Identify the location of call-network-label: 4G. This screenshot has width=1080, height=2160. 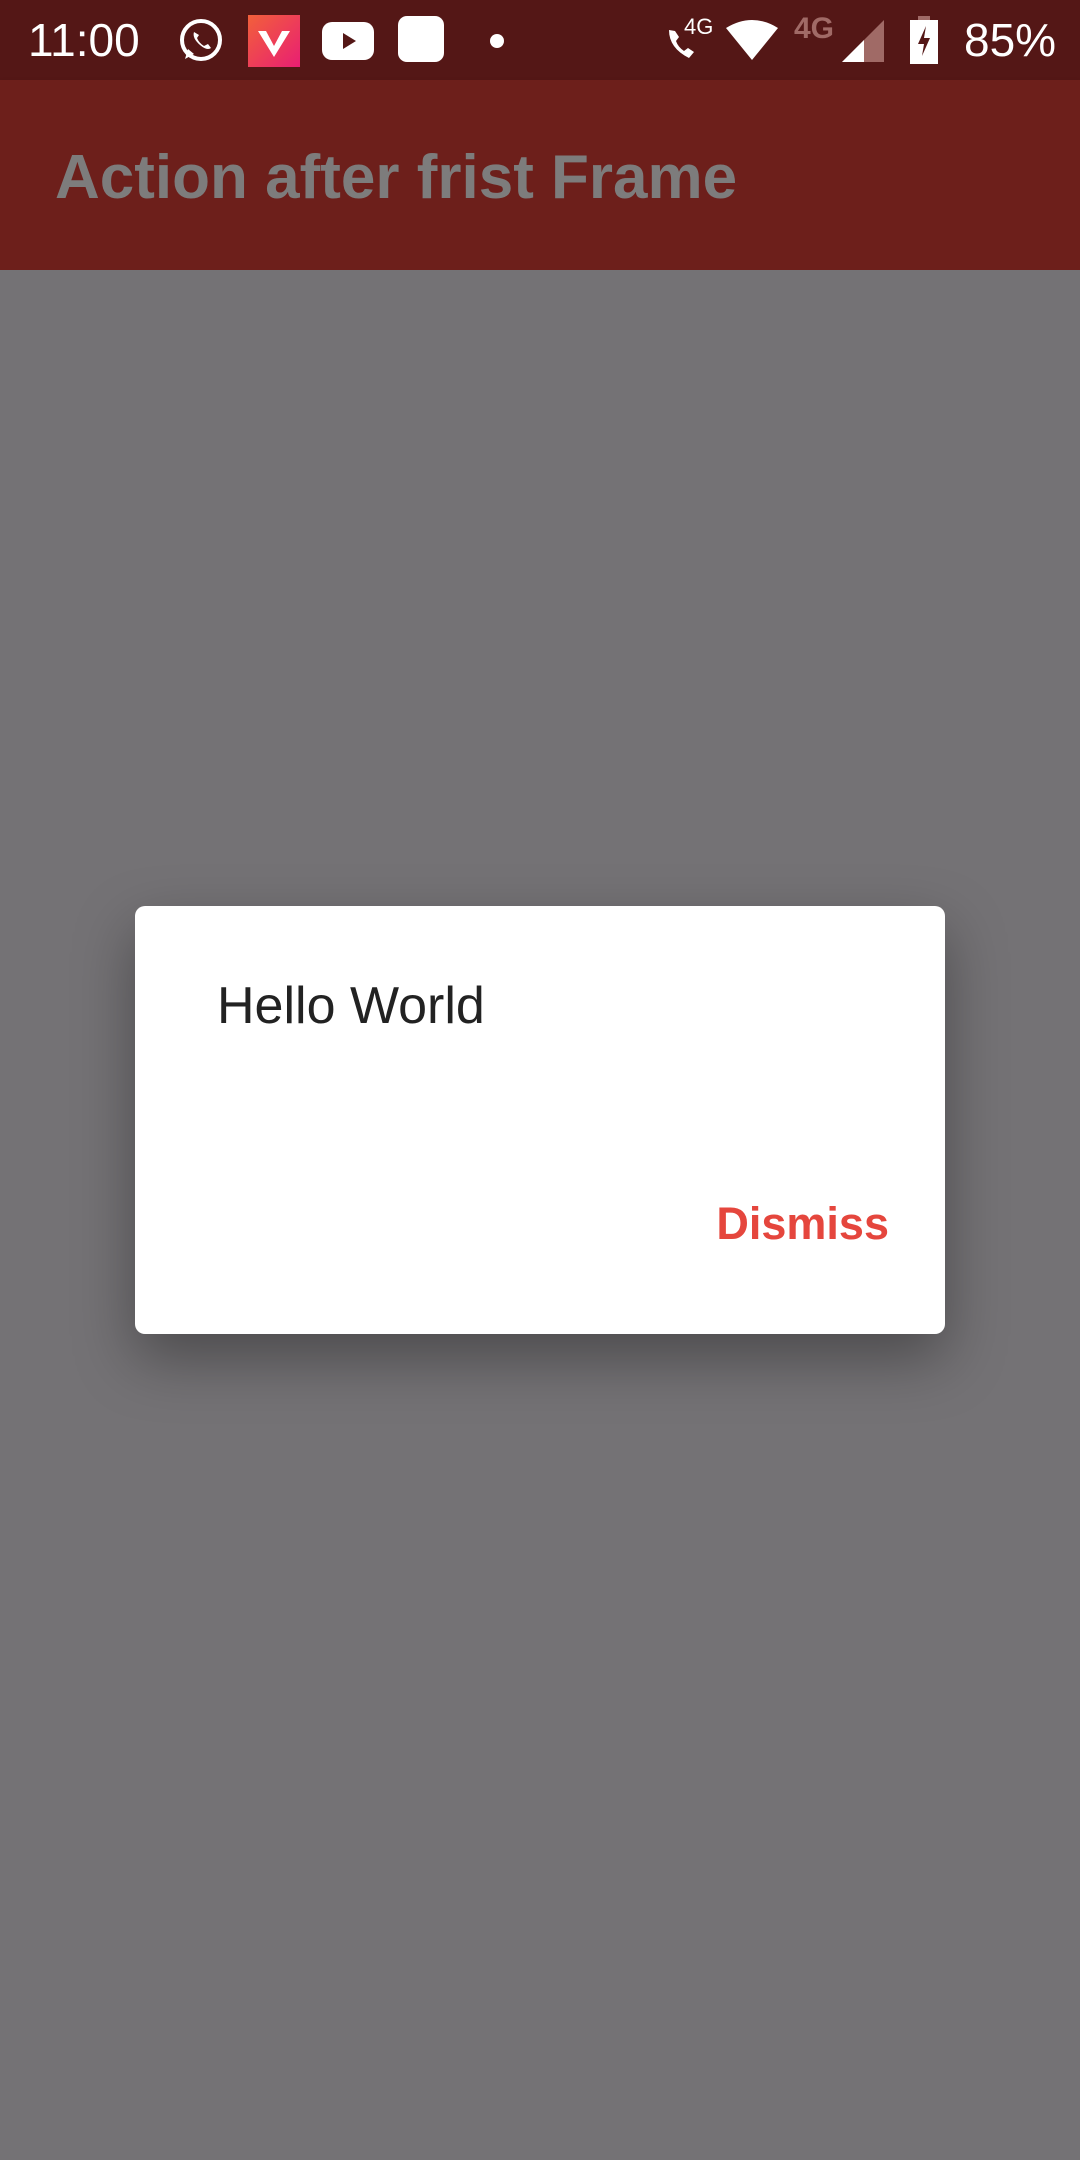
(699, 26).